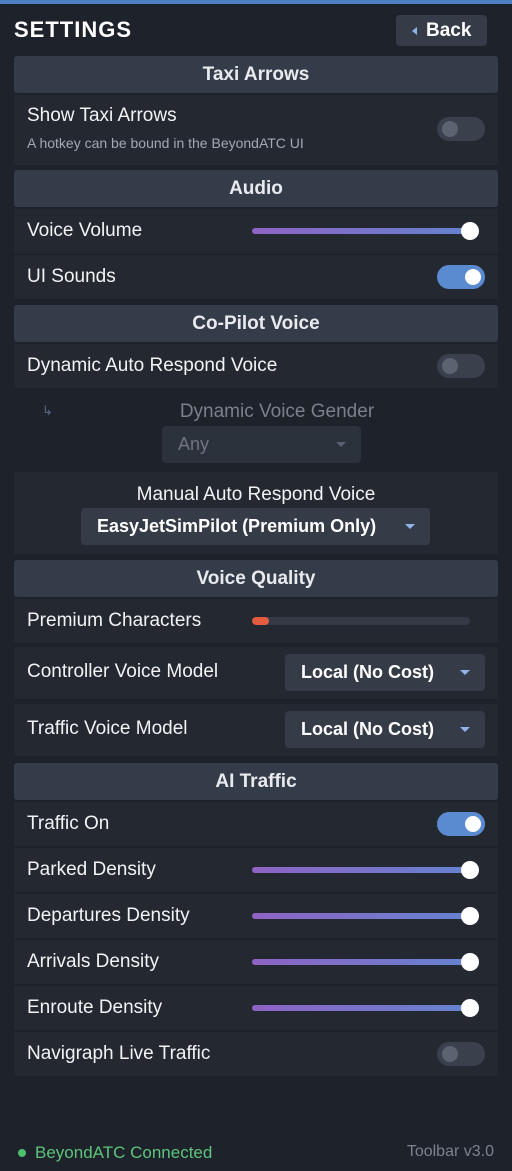  What do you see at coordinates (73, 29) in the screenshot?
I see `page-title: SETTINGS` at bounding box center [73, 29].